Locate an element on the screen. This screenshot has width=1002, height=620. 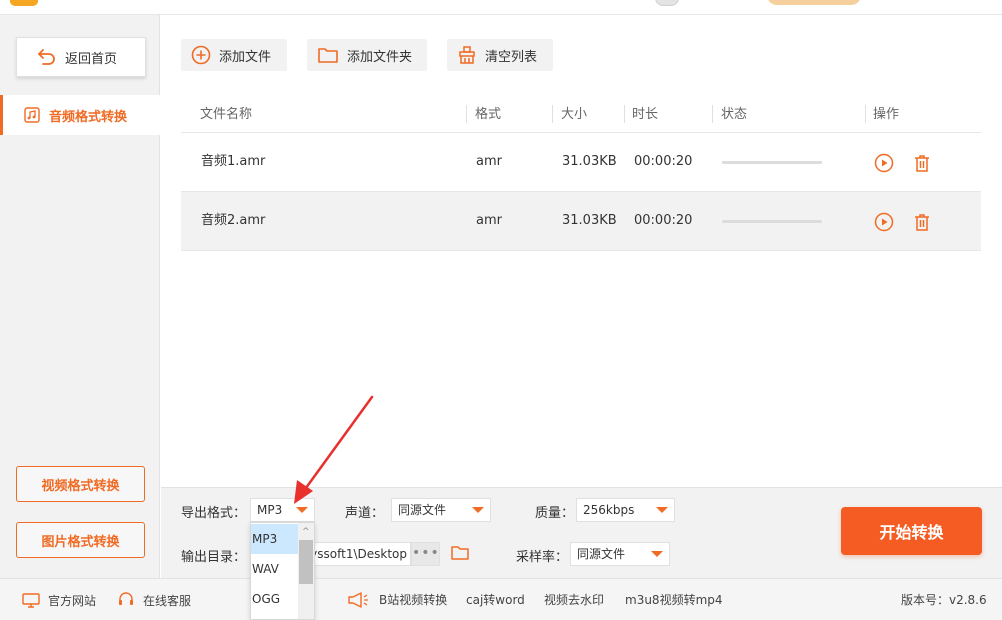
sidebar: 返回首页 音频格式转换 视频格式转换 图片格式转换 is located at coordinates (80, 296).